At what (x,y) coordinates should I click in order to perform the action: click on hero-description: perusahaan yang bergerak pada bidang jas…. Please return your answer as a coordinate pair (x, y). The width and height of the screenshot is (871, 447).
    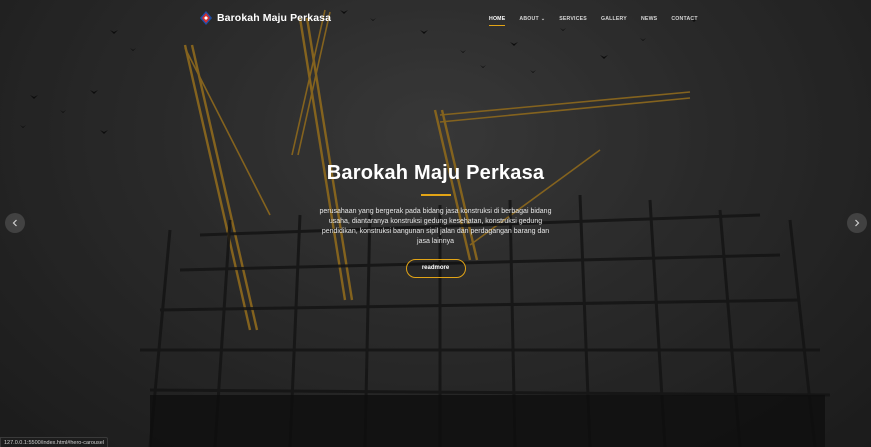
    Looking at the image, I should click on (435, 226).